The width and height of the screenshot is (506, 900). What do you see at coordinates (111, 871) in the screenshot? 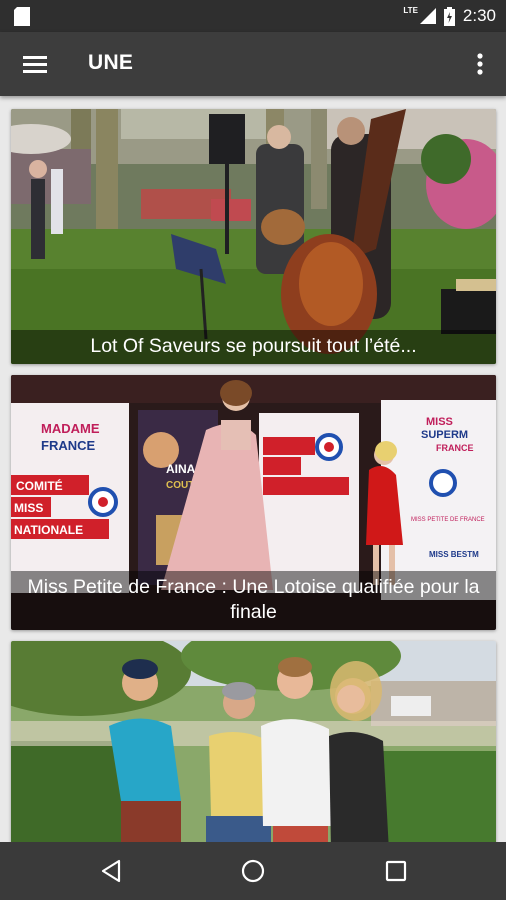
I see `back-icon` at bounding box center [111, 871].